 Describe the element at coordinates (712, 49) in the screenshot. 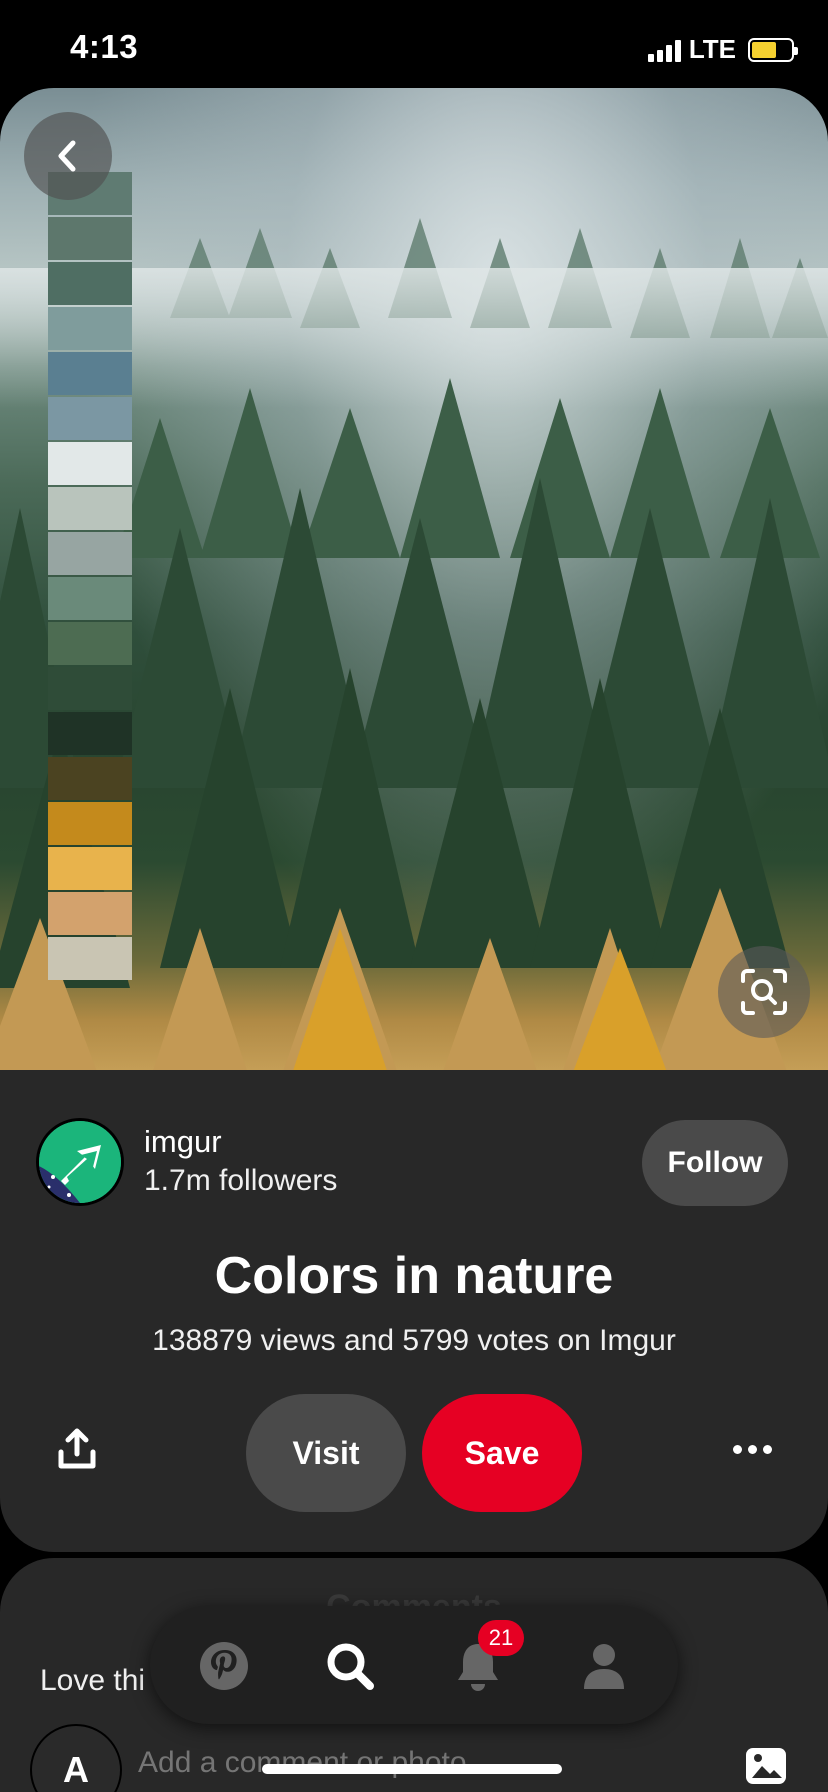

I see `network-label: LTE` at that location.